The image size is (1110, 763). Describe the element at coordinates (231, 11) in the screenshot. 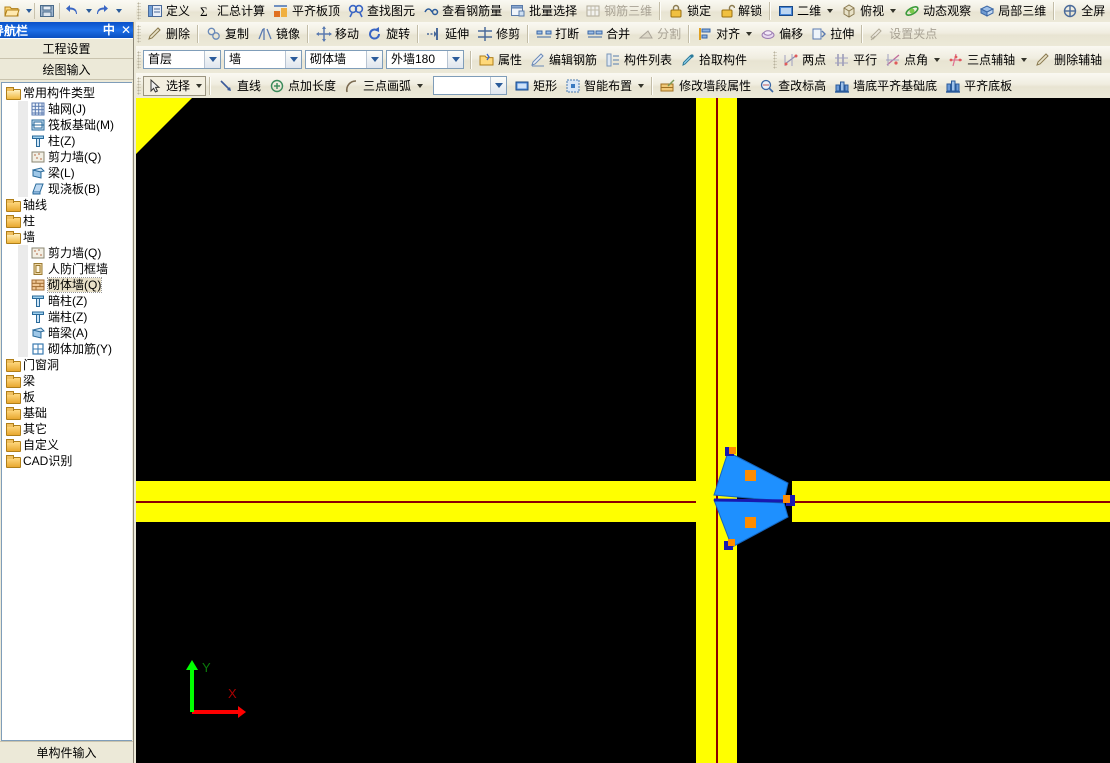

I see `sigma-button: Σ 汇总计算` at that location.